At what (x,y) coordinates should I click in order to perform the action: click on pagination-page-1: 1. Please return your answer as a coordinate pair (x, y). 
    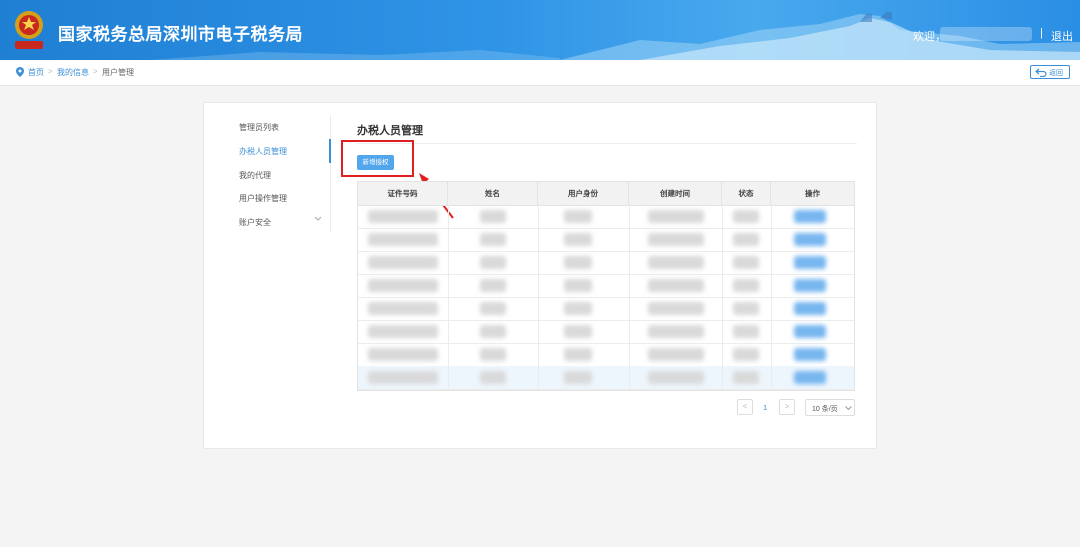
    Looking at the image, I should click on (765, 407).